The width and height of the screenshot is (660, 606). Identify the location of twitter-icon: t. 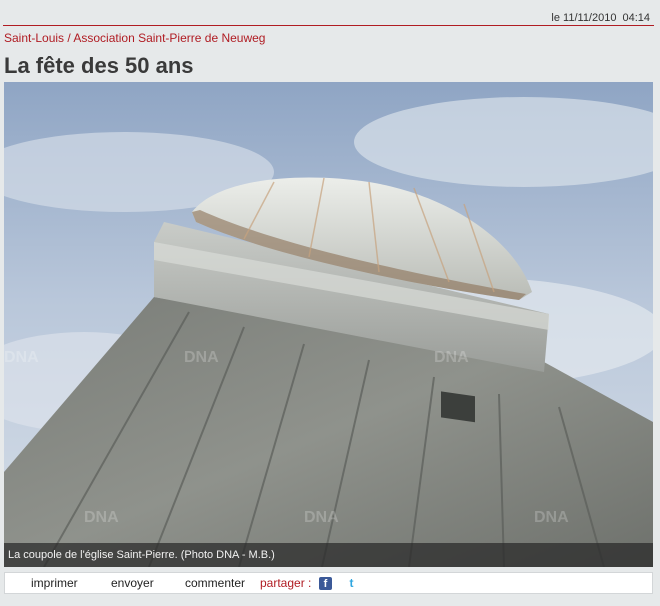
(351, 583).